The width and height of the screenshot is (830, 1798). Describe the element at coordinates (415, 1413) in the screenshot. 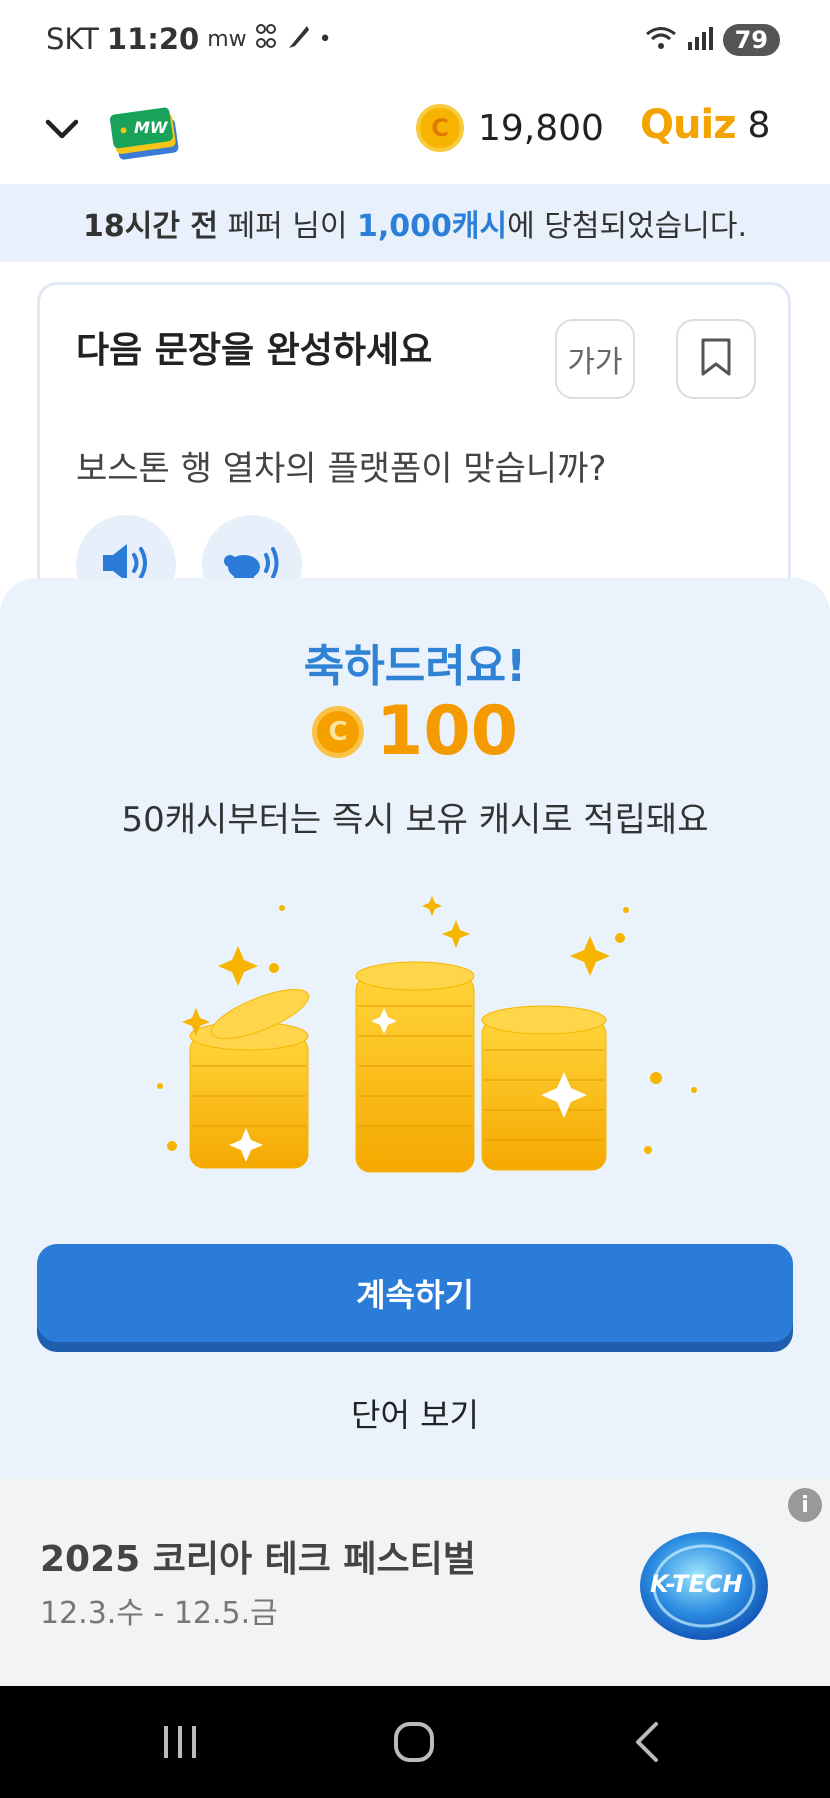

I see `view-words-link: 단어 보기` at that location.